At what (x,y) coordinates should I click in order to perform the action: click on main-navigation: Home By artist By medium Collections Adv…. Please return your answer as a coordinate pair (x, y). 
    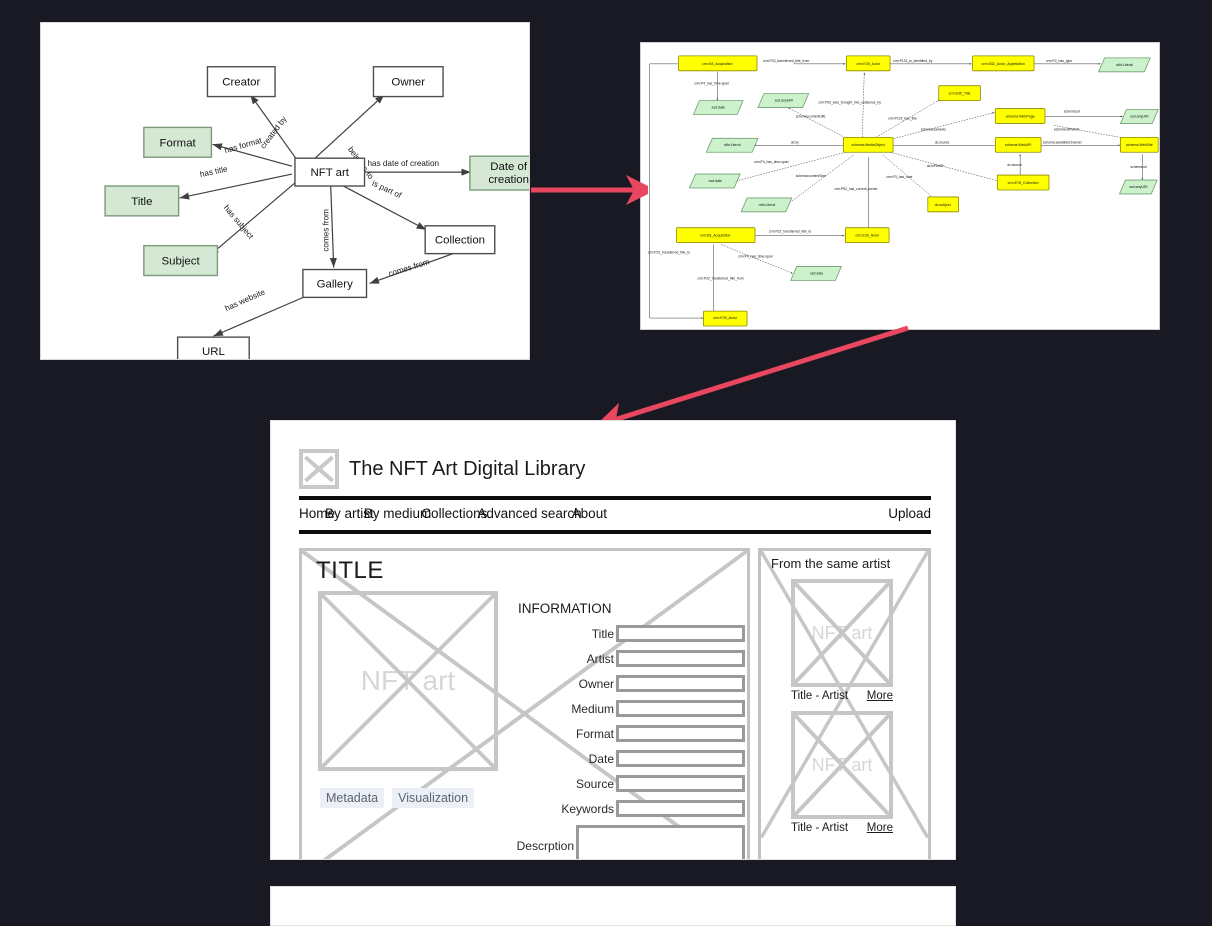
    Looking at the image, I should click on (615, 513).